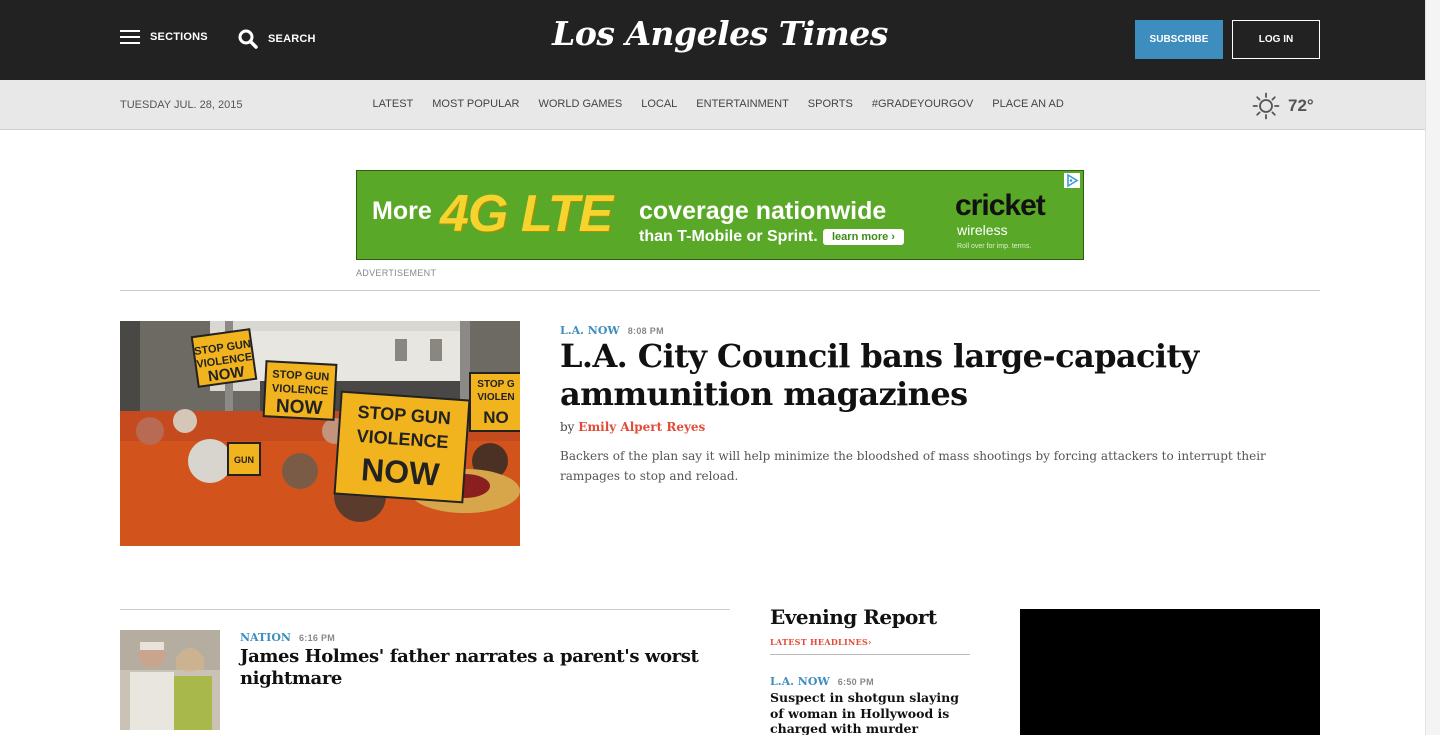 The image size is (1440, 735). Describe the element at coordinates (1170, 672) in the screenshot. I see `video-player` at that location.